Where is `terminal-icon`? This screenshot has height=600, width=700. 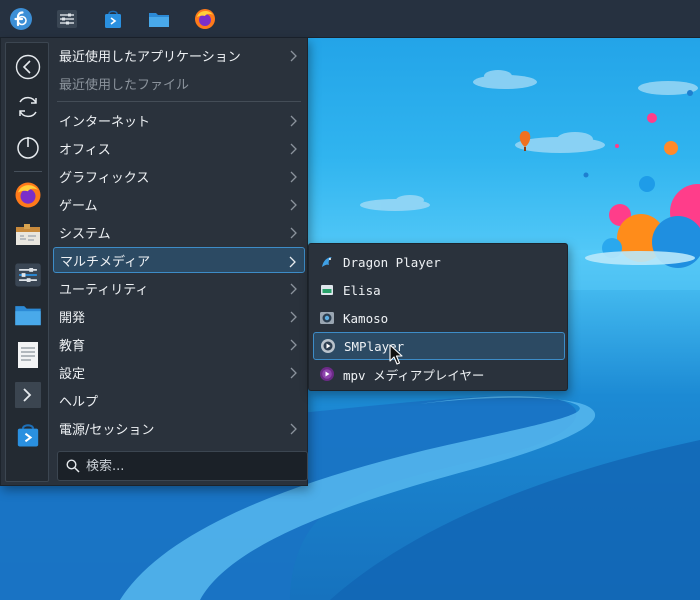
terminal-icon is located at coordinates (28, 395).